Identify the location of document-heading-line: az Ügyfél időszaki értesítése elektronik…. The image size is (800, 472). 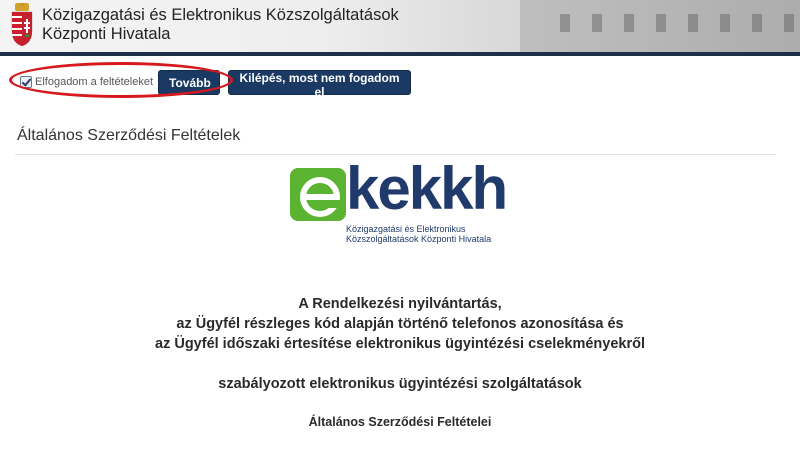
(400, 344).